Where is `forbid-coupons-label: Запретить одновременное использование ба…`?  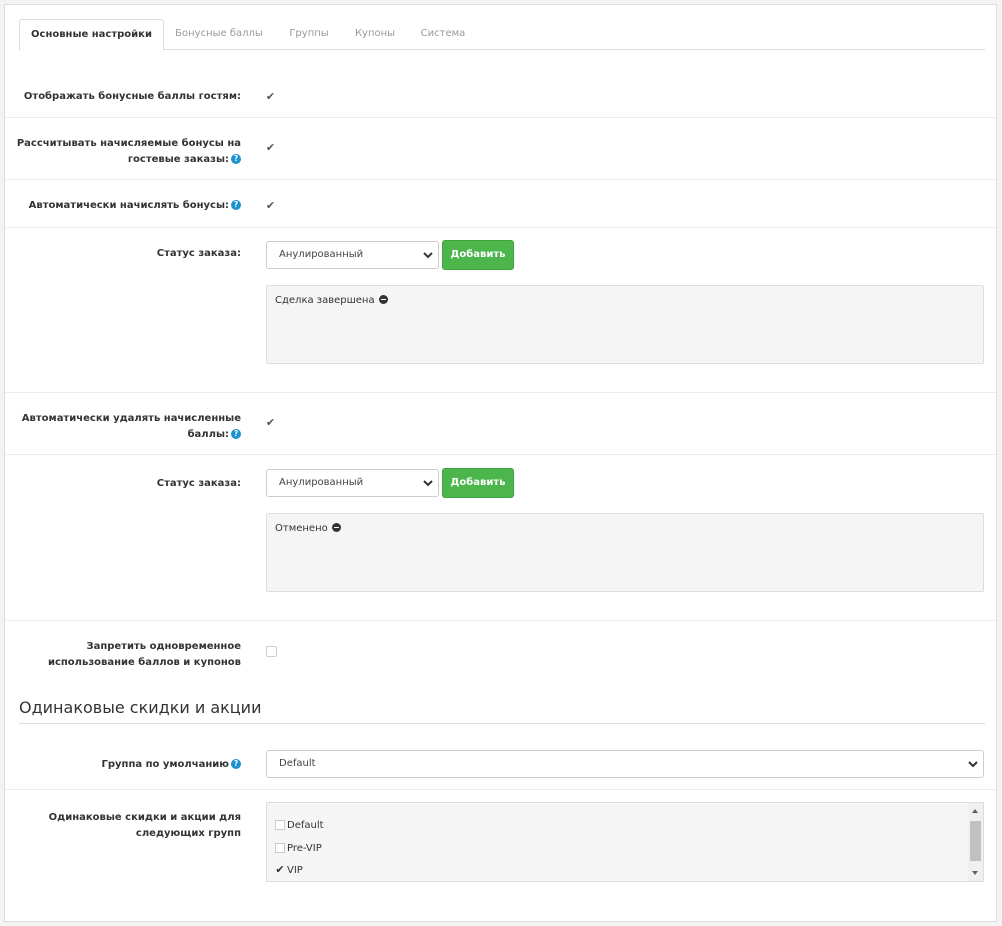
forbid-coupons-label: Запретить одновременное использование ба… is located at coordinates (126, 655).